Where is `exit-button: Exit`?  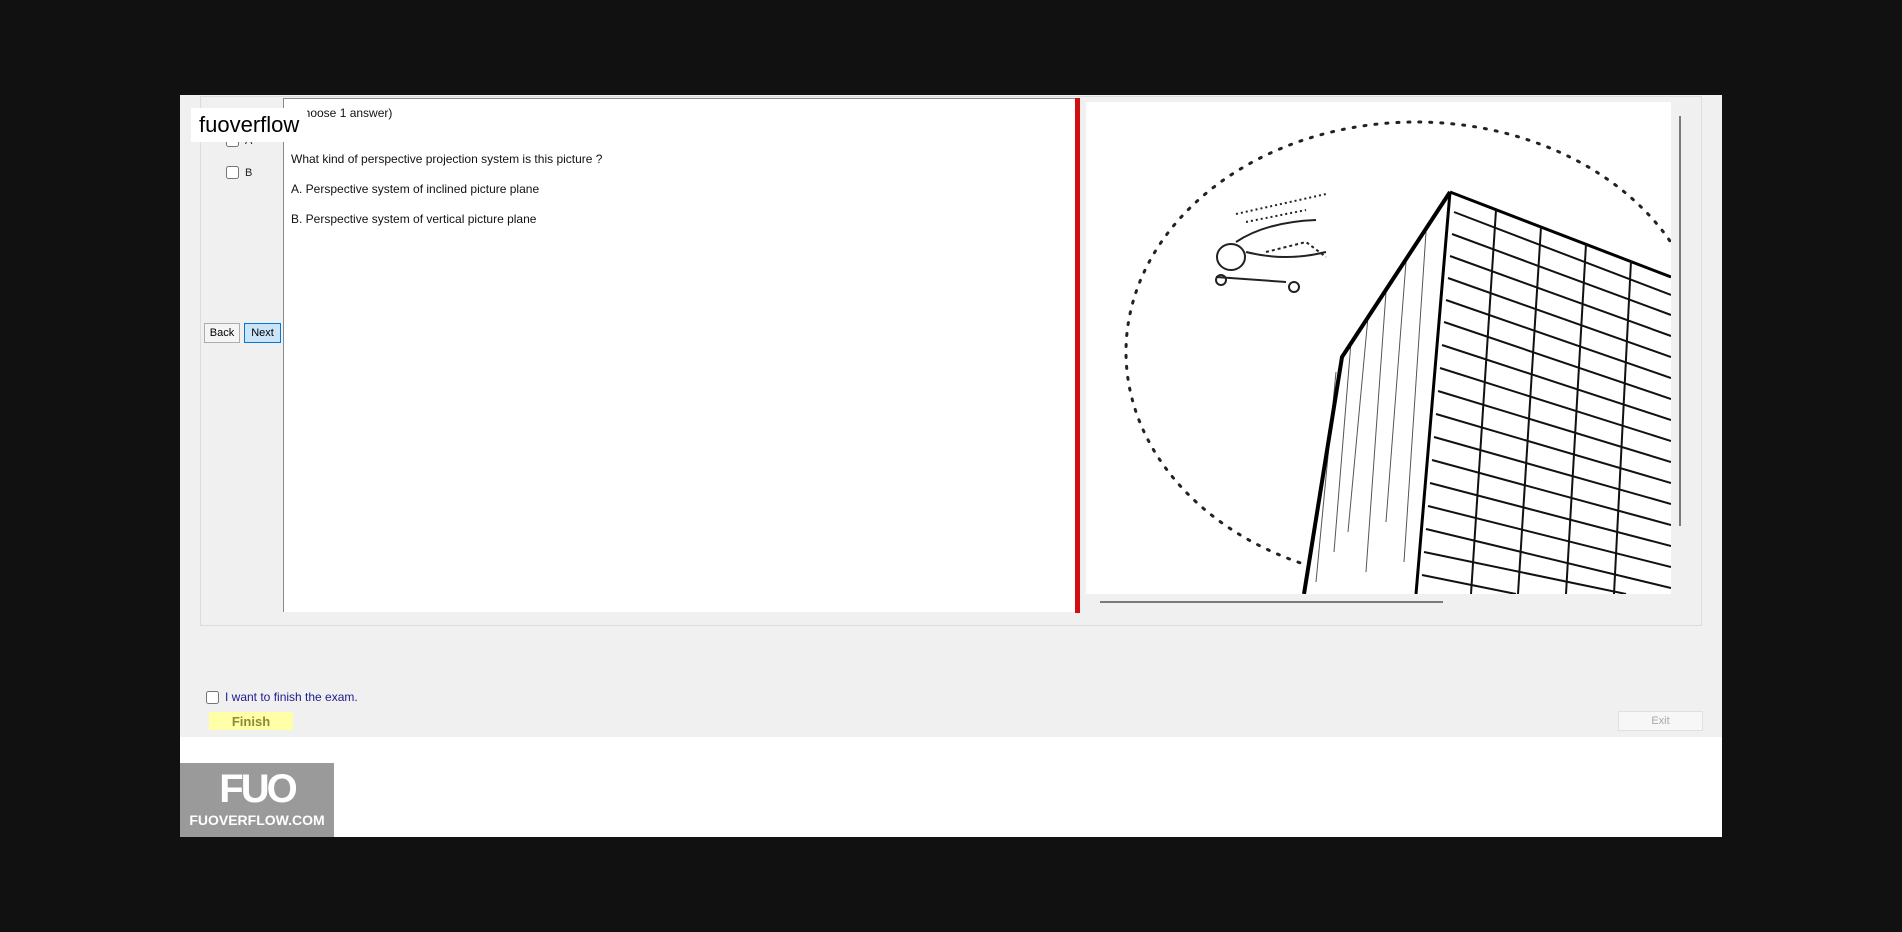 exit-button: Exit is located at coordinates (1660, 721).